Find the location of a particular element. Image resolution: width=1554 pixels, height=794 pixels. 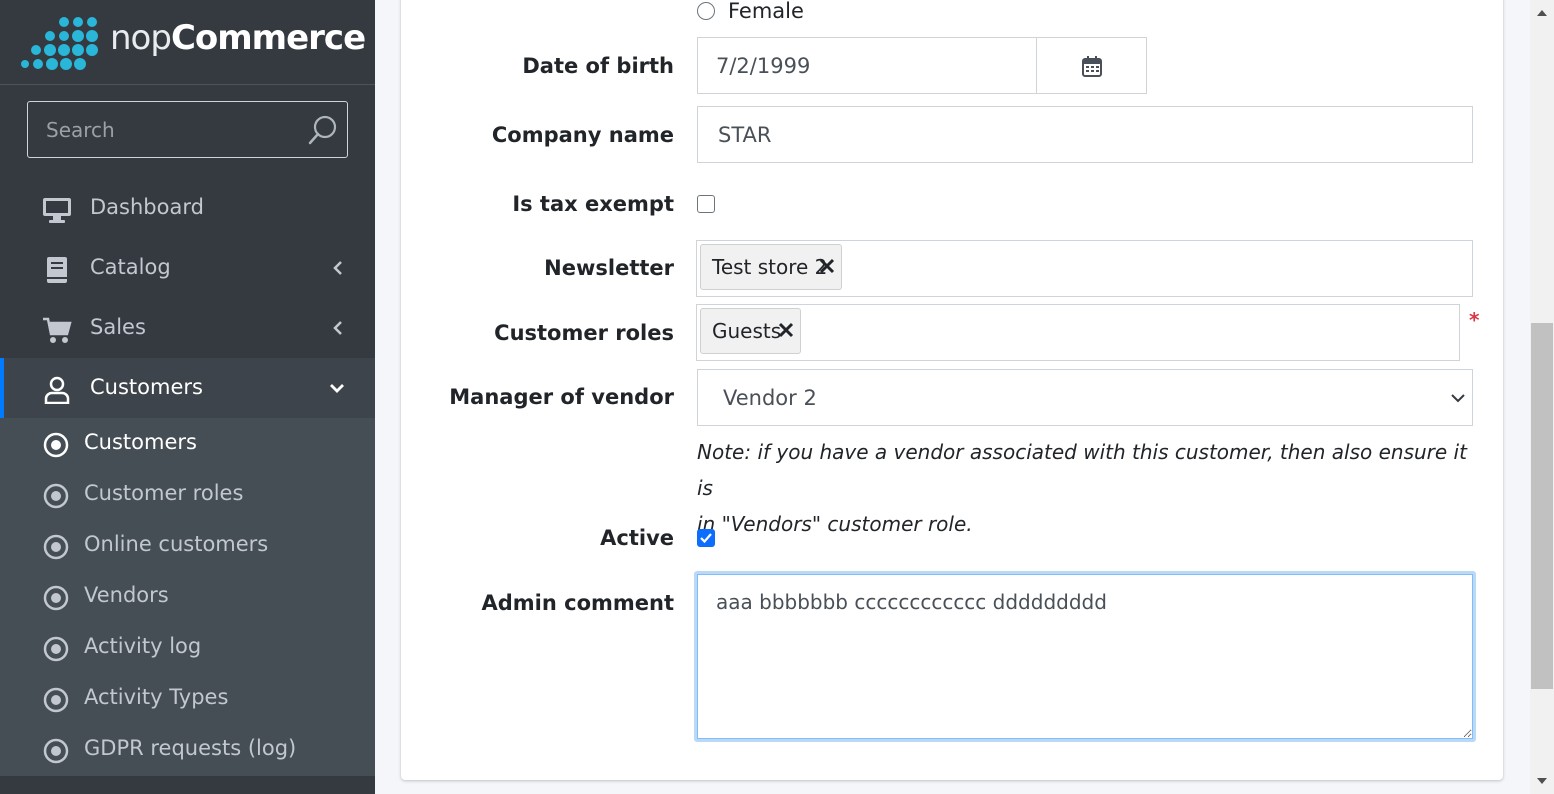

search-input is located at coordinates (163, 129).